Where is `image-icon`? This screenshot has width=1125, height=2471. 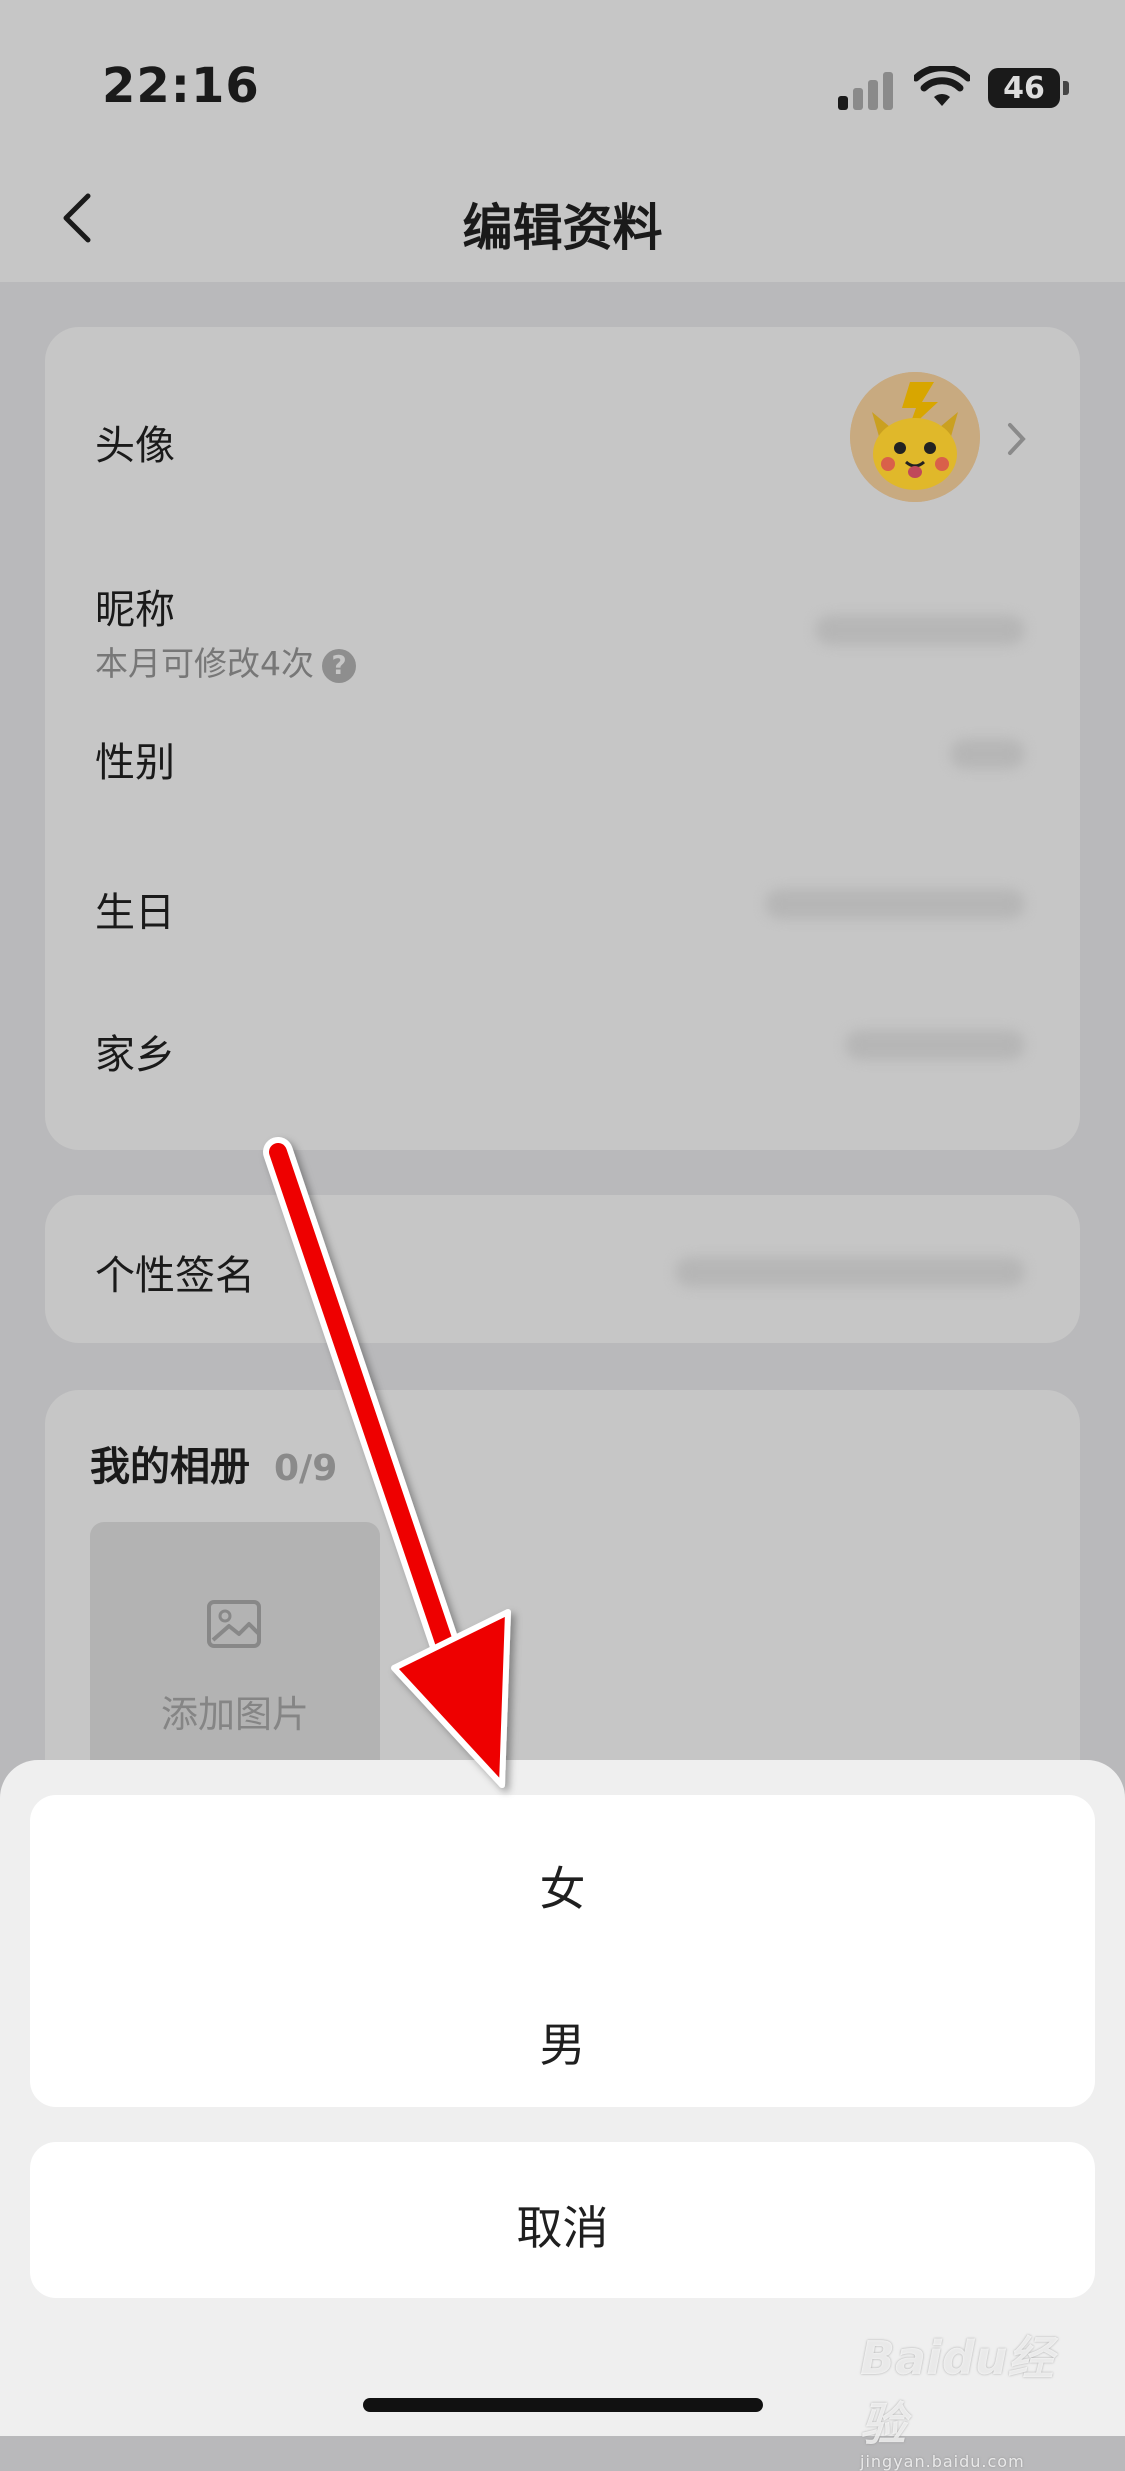
image-icon is located at coordinates (234, 1624).